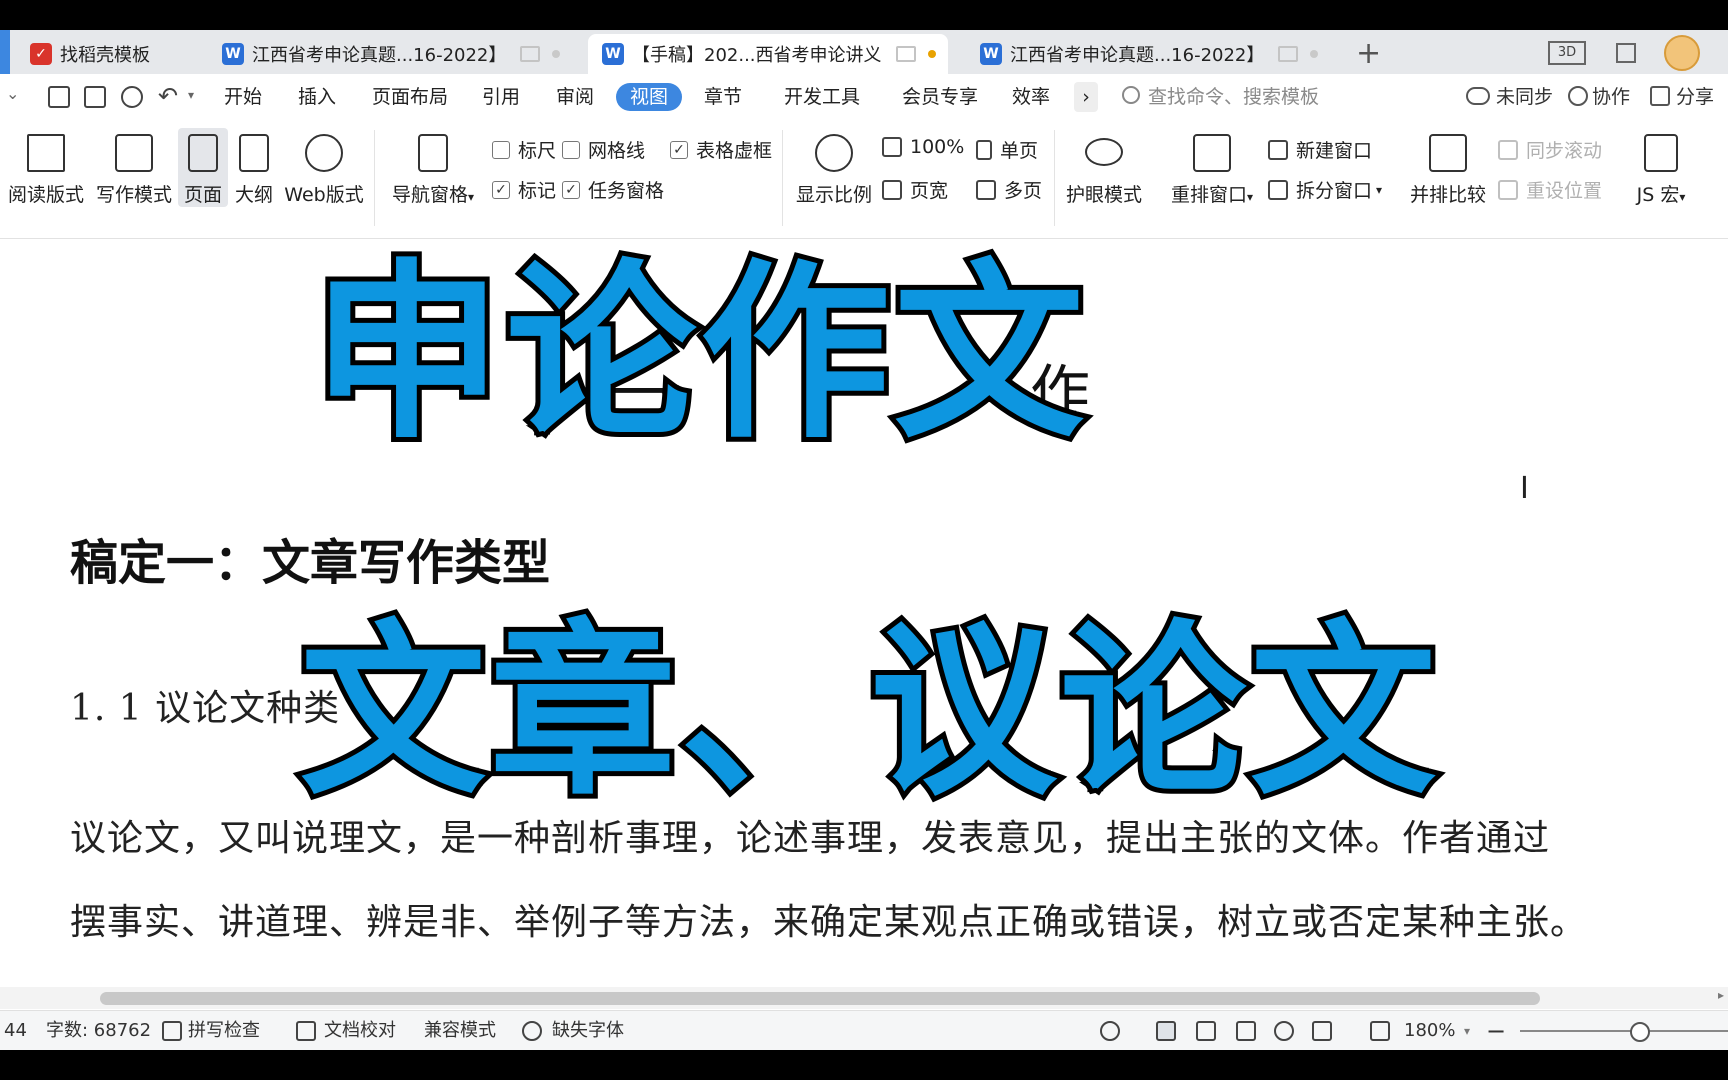 This screenshot has height=1080, width=1728. I want to click on write-mode-button: 写作模式, so click(134, 167).